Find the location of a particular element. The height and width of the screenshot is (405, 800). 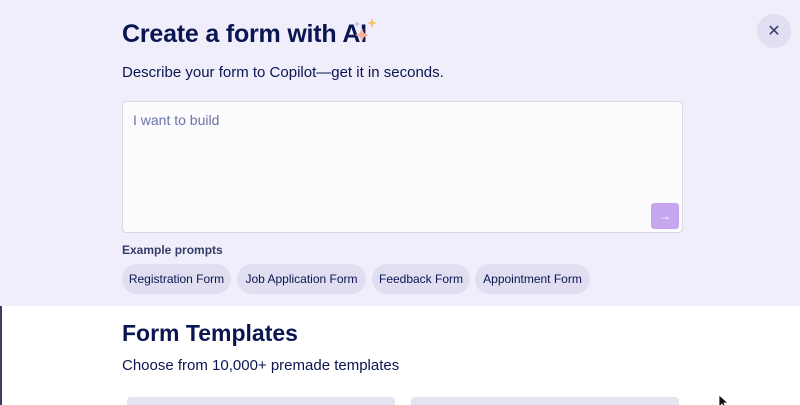

close-button: ✕ is located at coordinates (774, 31).